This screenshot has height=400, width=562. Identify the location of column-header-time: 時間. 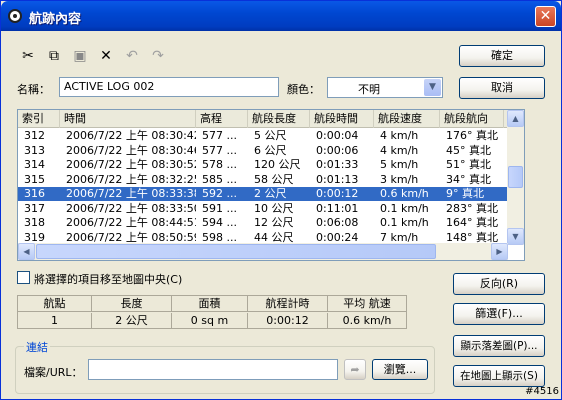
(128, 119).